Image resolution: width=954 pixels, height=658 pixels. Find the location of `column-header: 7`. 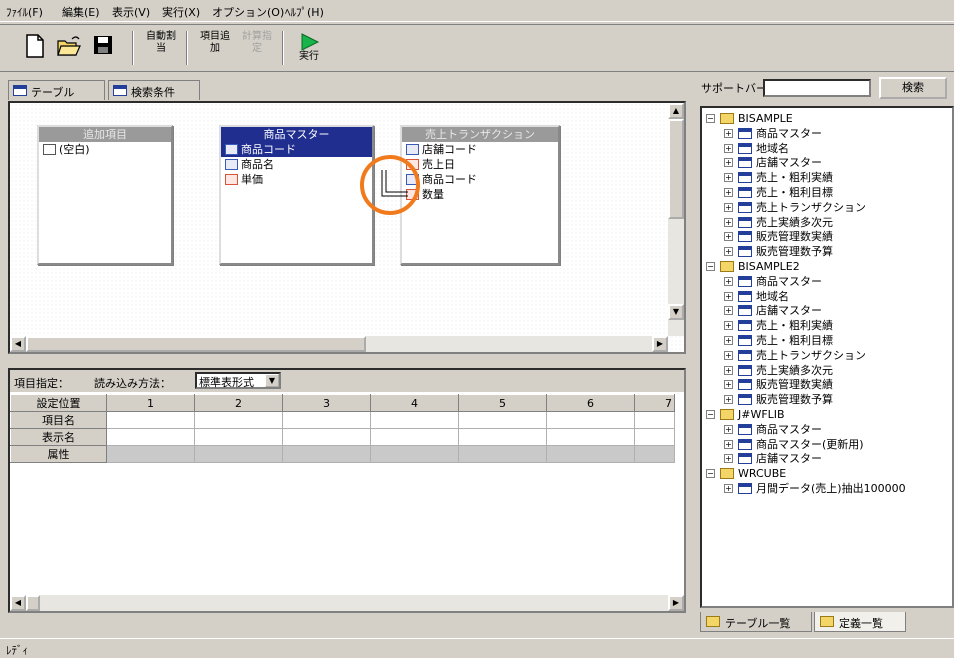

column-header: 7 is located at coordinates (654, 403).